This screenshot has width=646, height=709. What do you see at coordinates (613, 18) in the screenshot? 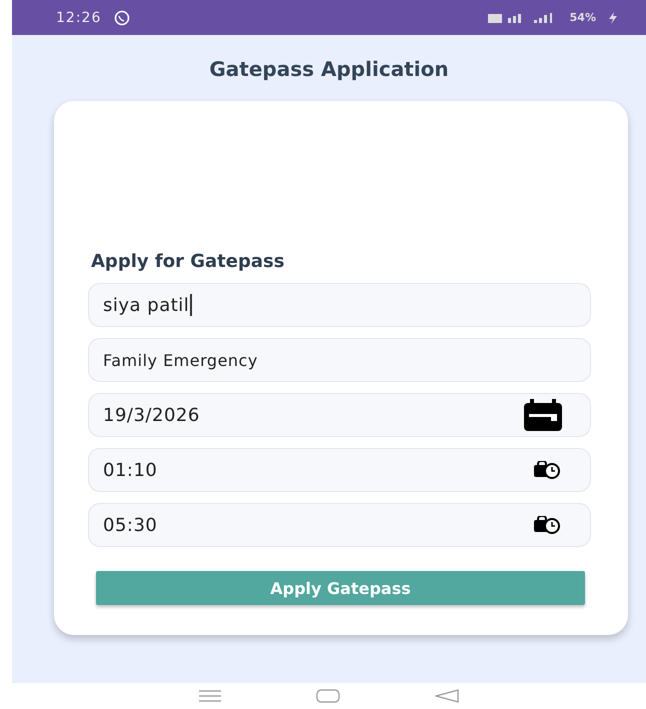
I see `charging-icon` at bounding box center [613, 18].